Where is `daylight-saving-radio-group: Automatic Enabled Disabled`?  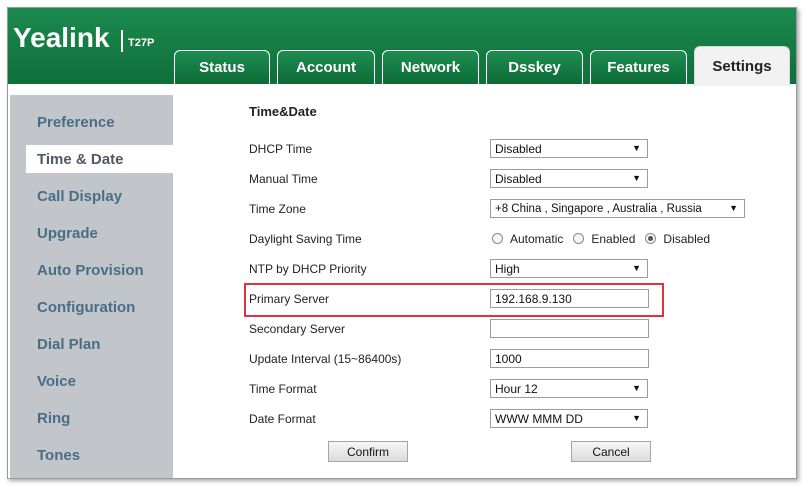 daylight-saving-radio-group: Automatic Enabled Disabled is located at coordinates (606, 238).